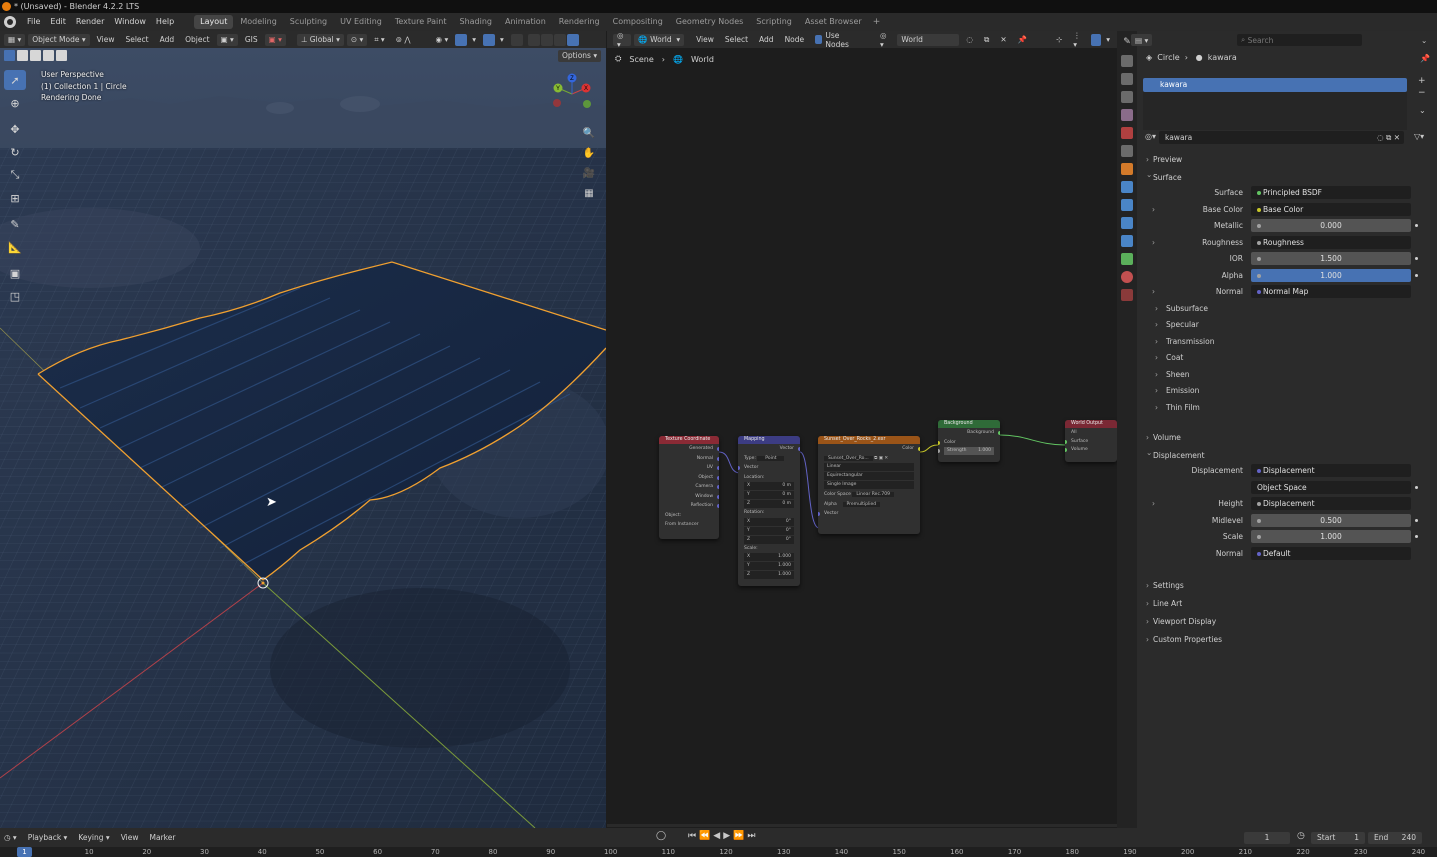 This screenshot has height=857, width=1437. I want to click on scale-z-field: Z 1.000, so click(769, 575).